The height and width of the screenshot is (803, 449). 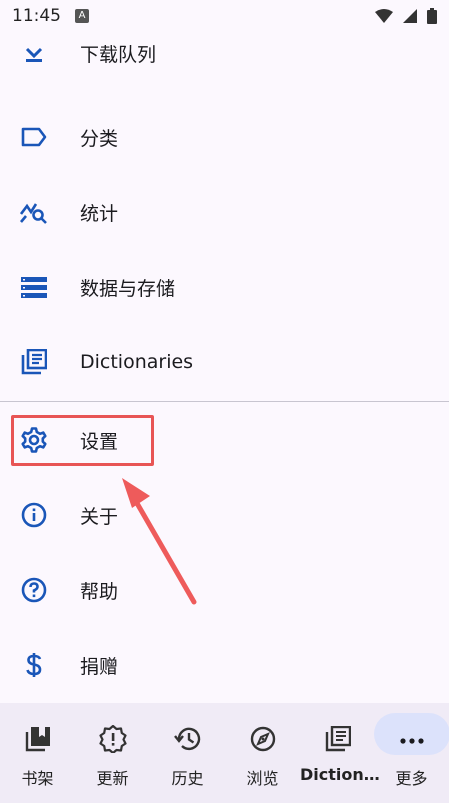 I want to click on tab-label: 更新, so click(x=112, y=778).